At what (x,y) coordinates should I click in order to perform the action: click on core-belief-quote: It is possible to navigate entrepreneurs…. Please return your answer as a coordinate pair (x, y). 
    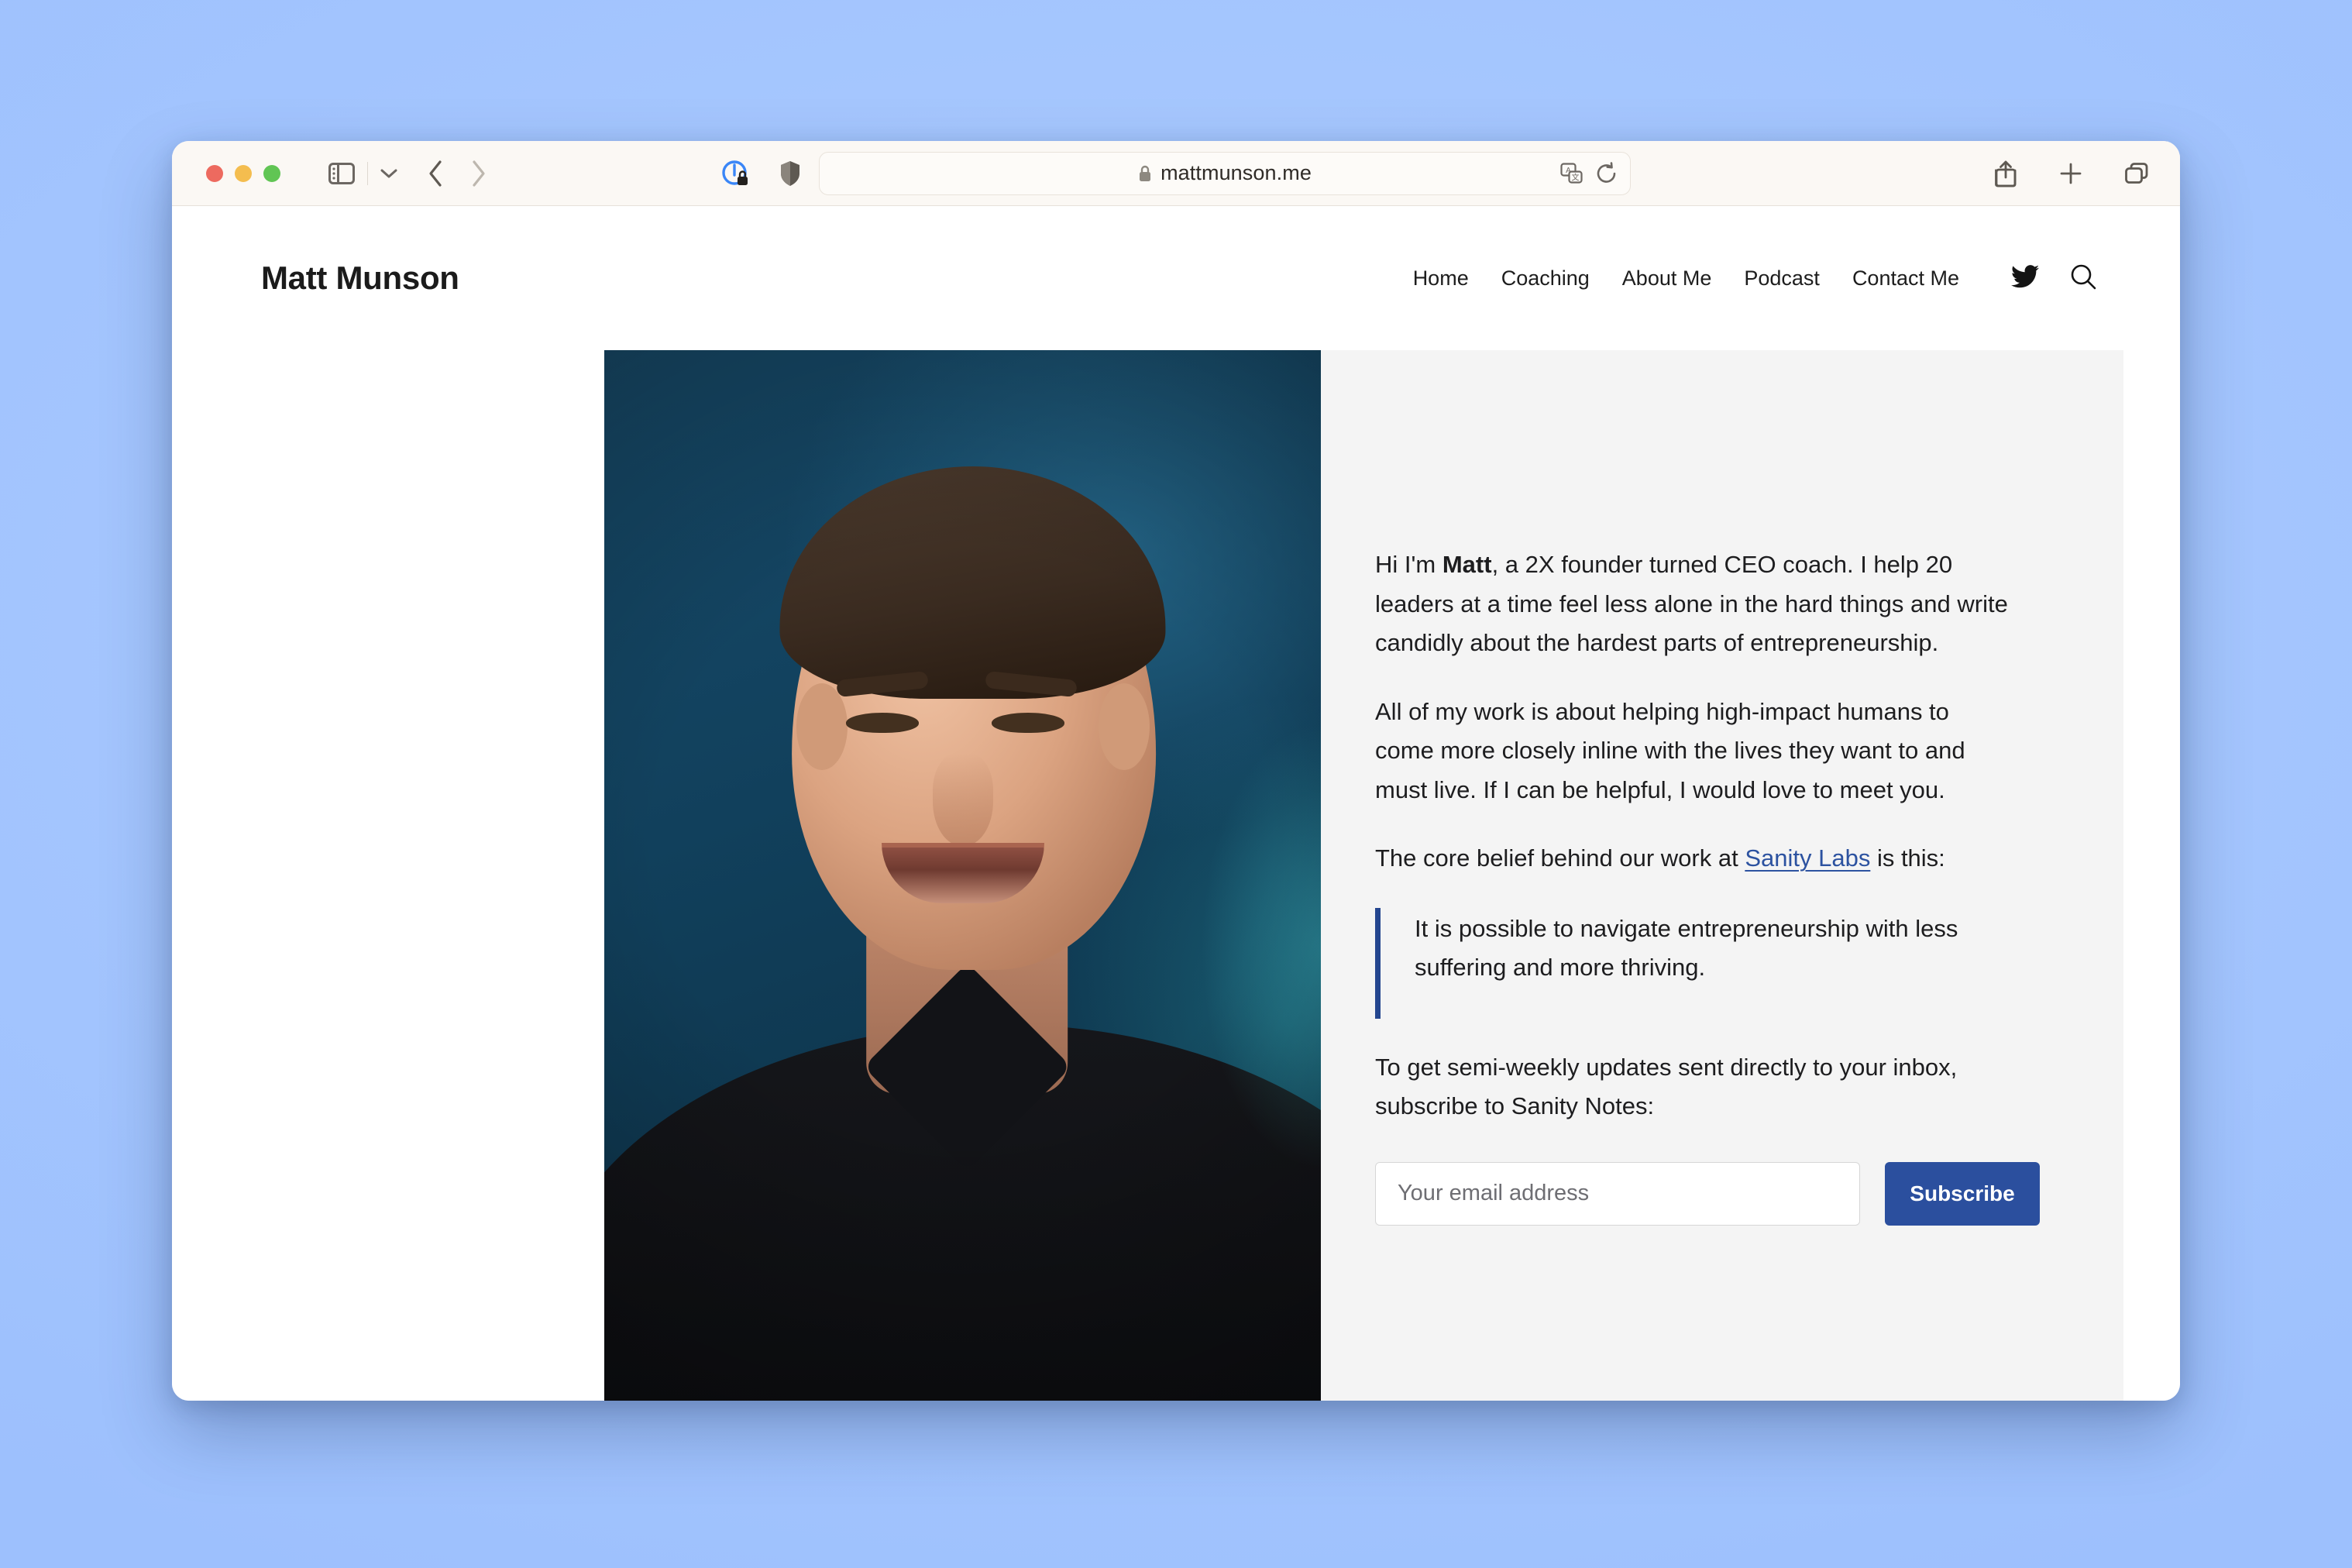
    Looking at the image, I should click on (1696, 963).